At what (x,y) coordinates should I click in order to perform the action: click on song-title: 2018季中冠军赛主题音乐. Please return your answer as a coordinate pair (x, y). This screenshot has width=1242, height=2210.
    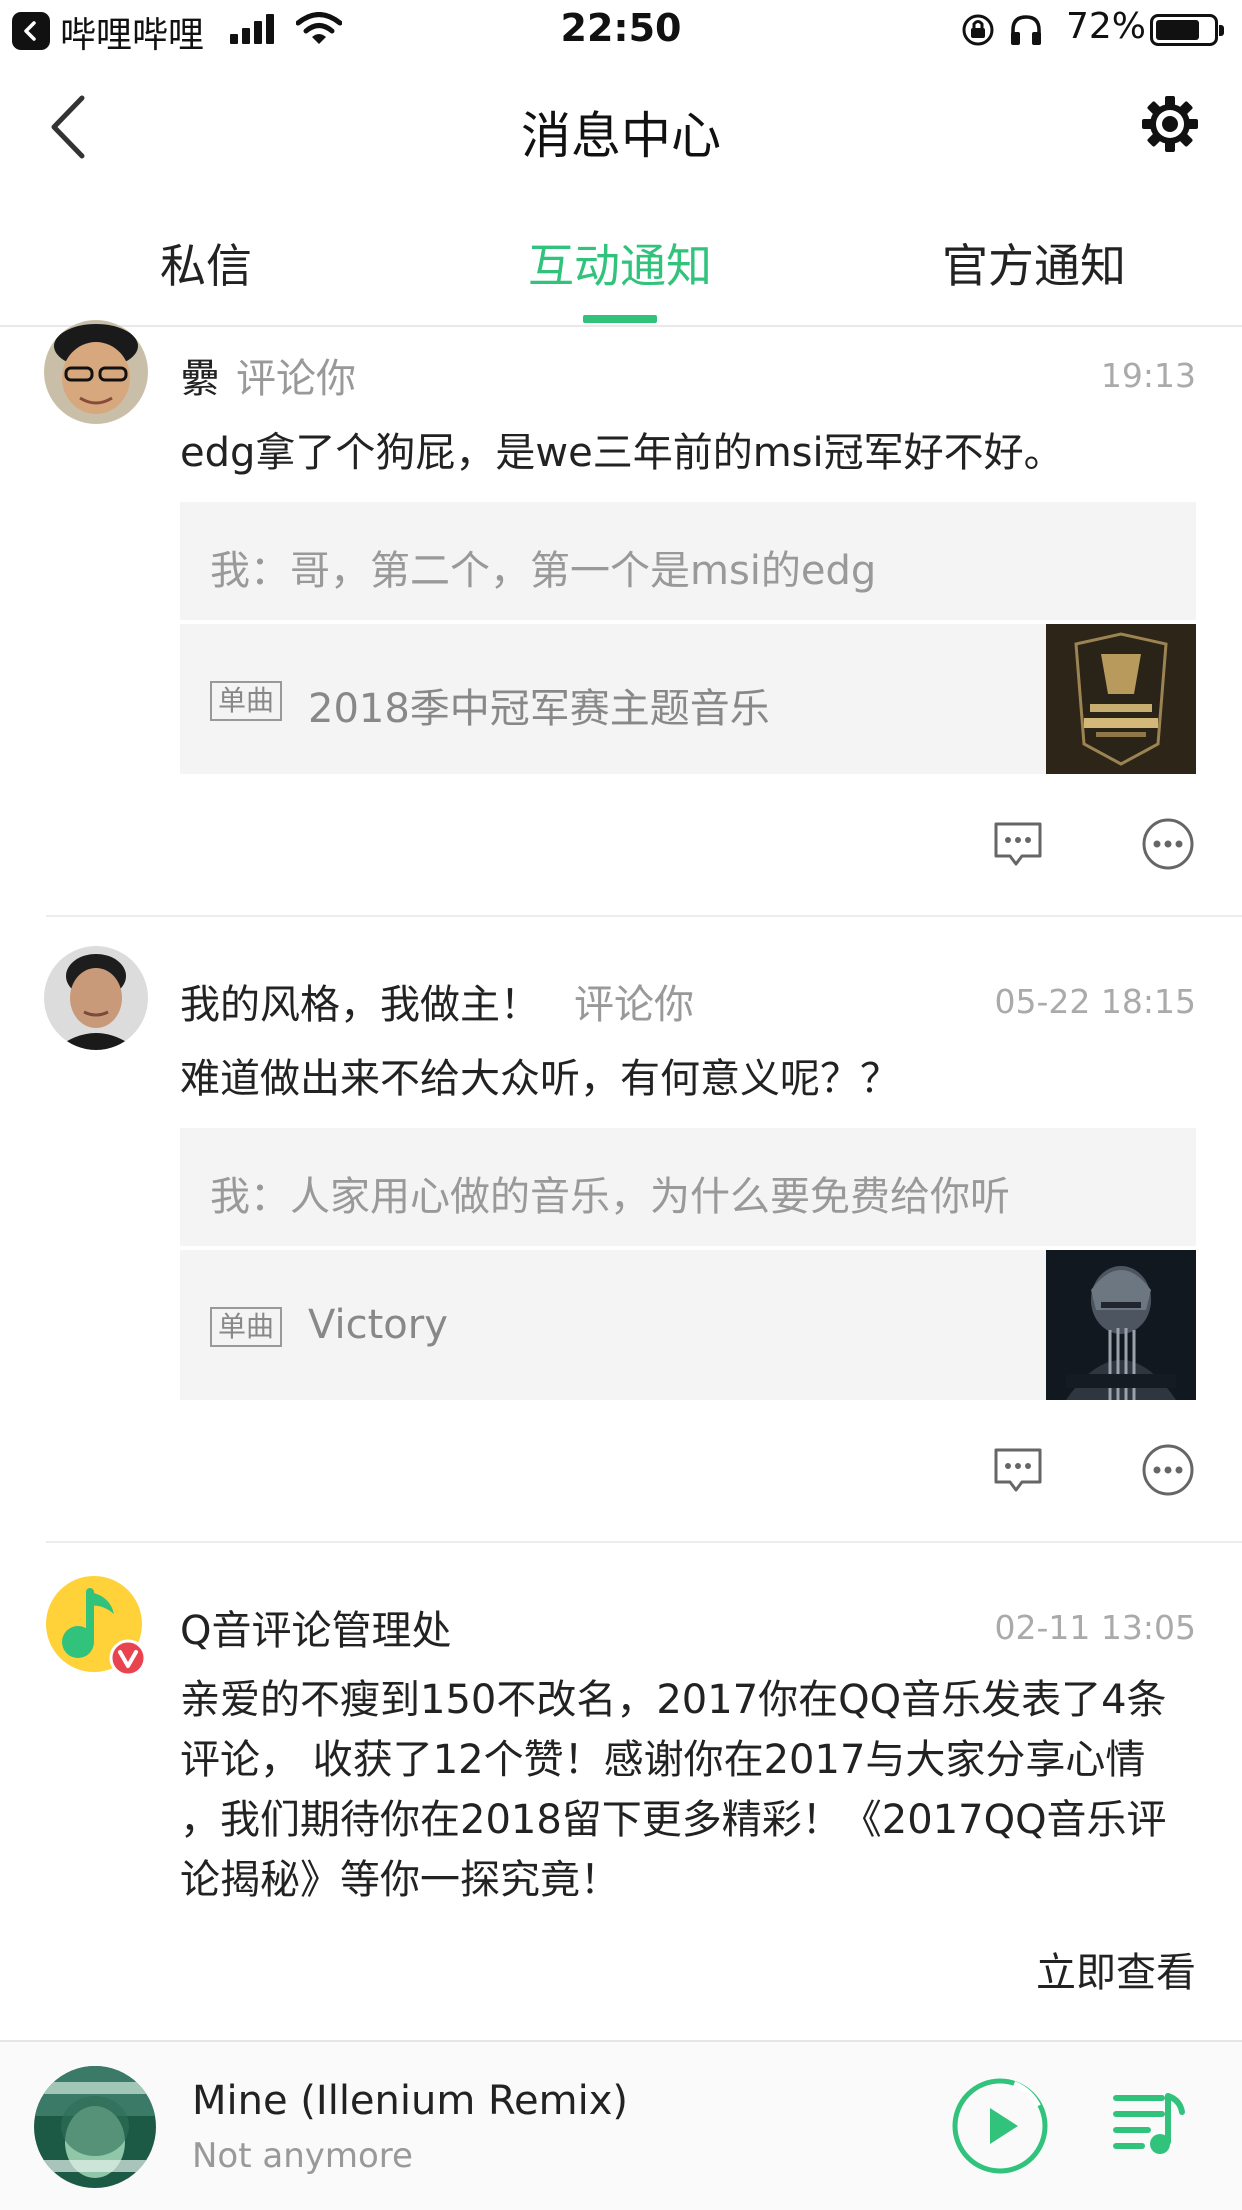
    Looking at the image, I should click on (539, 709).